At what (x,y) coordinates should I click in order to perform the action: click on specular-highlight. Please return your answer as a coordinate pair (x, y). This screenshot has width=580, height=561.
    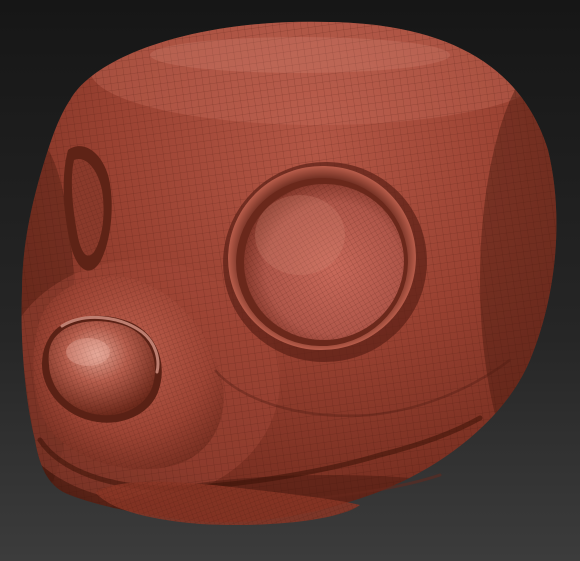
    Looking at the image, I should click on (300, 55).